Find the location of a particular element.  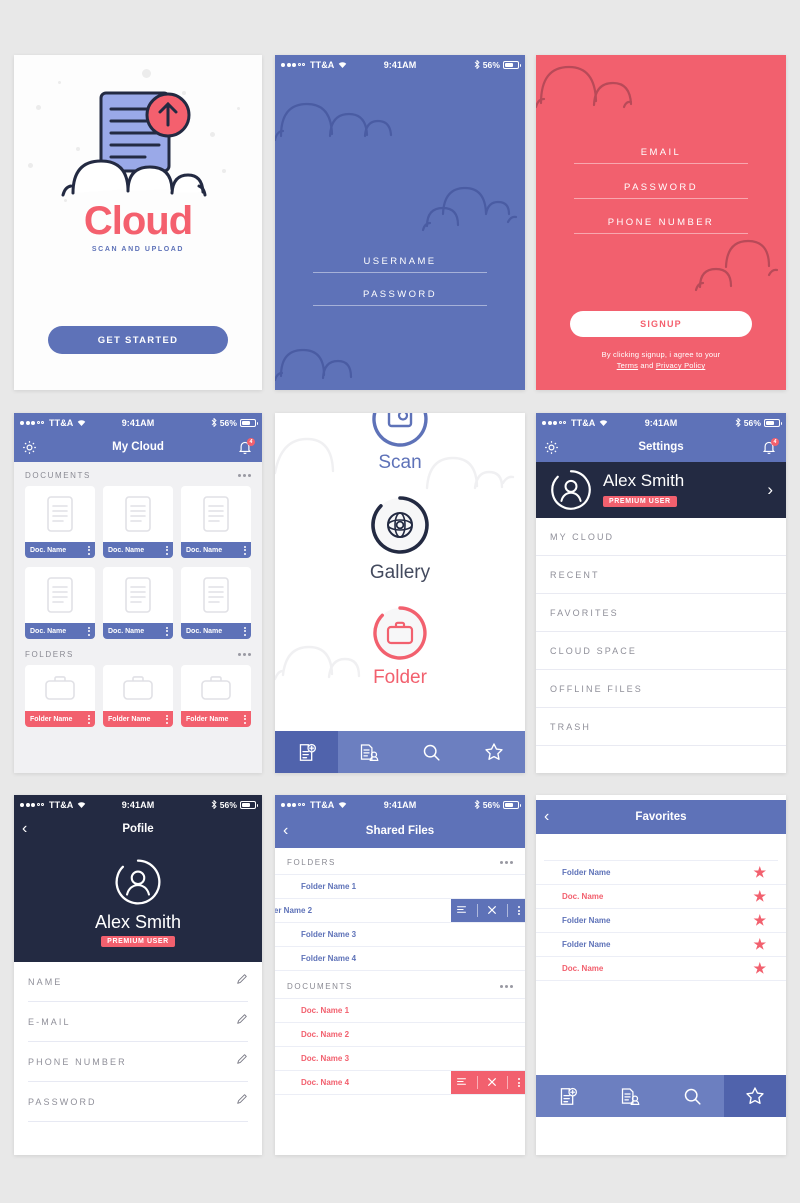

terms-link: Terms is located at coordinates (627, 365).